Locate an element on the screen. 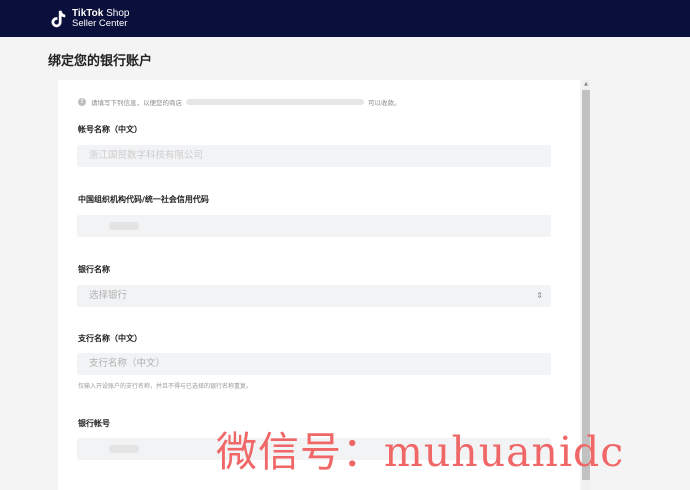  top-navigation-bar: TikTok Shop Seller Center is located at coordinates (345, 18).